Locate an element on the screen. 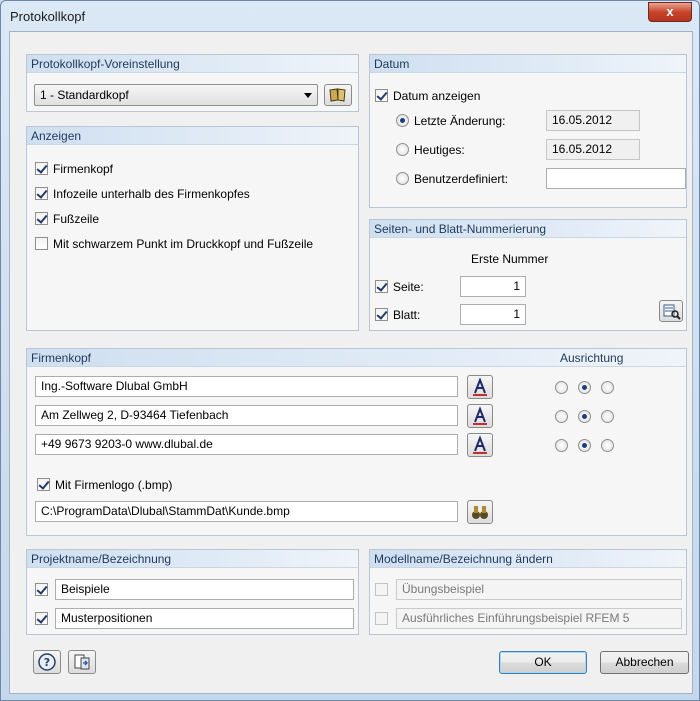 The height and width of the screenshot is (701, 700). model-group-heading: Modellname/Bezeichnung ändern is located at coordinates (528, 559).